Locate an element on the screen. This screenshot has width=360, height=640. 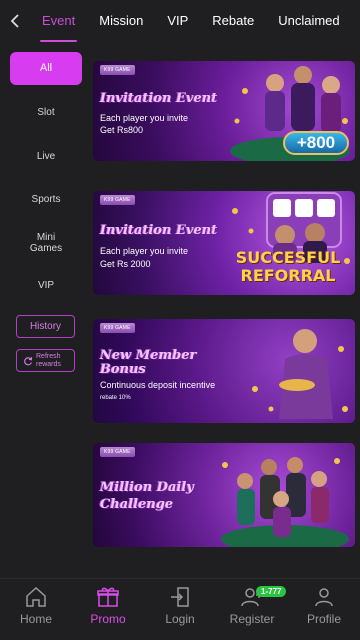
tab-vip: VIP is located at coordinates (177, 21).